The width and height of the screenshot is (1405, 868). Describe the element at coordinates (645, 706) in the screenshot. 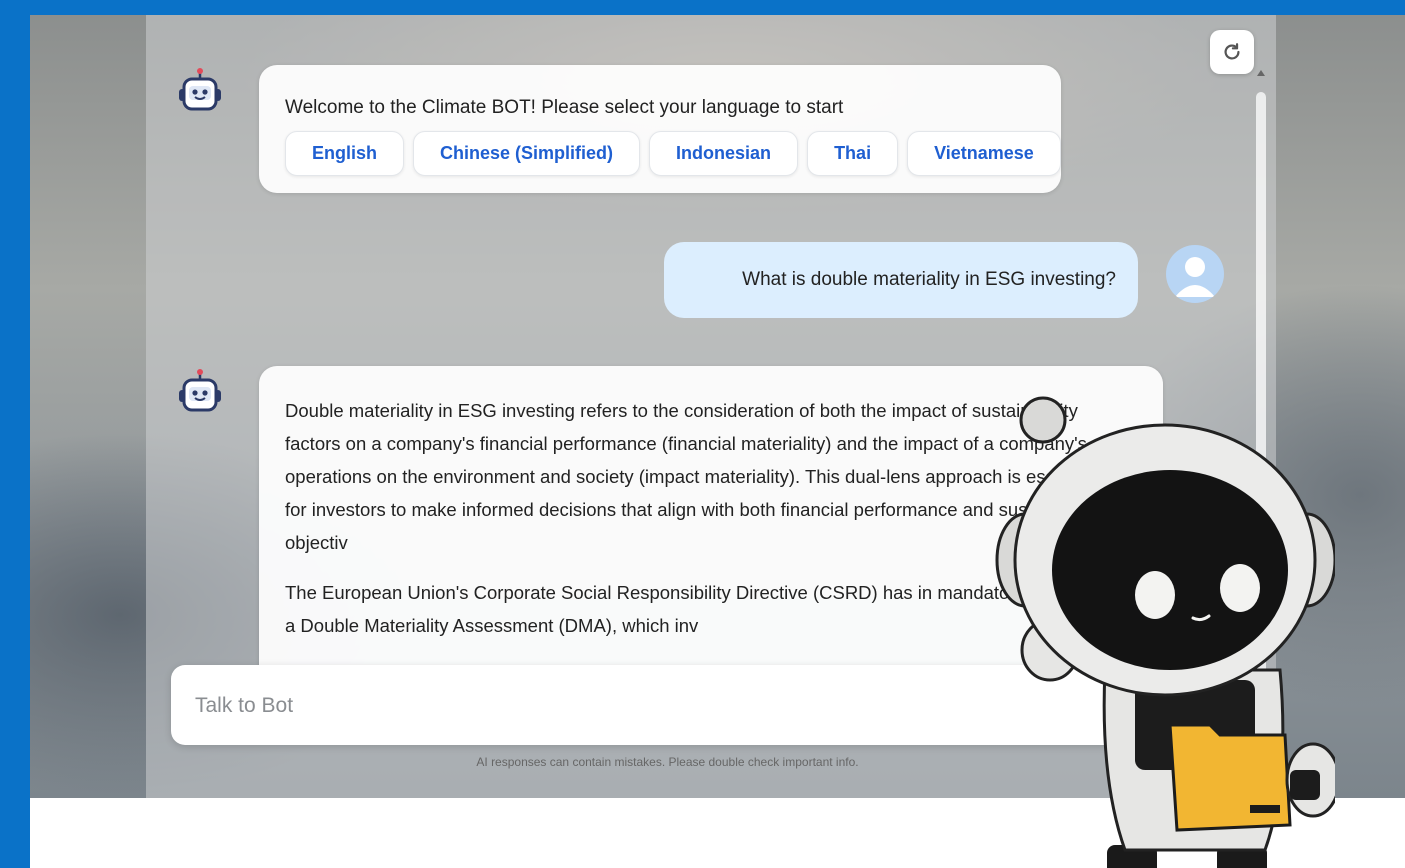

I see `chat-input` at that location.